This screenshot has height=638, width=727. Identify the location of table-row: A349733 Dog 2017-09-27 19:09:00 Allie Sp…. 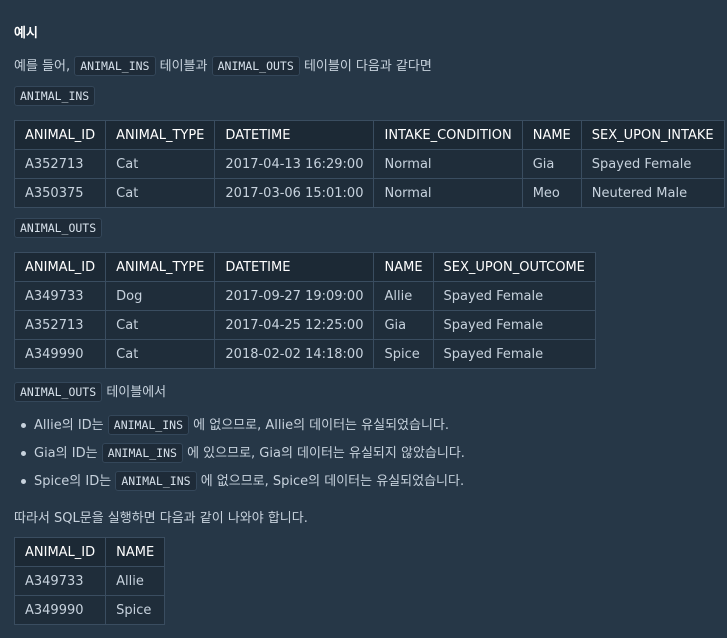
(304, 296).